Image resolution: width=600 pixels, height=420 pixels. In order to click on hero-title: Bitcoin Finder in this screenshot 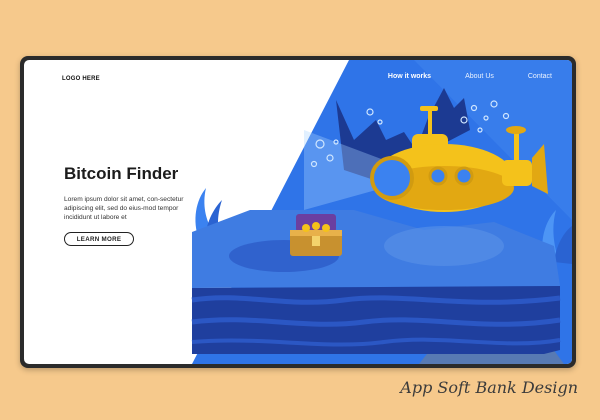, I will do `click(121, 173)`.